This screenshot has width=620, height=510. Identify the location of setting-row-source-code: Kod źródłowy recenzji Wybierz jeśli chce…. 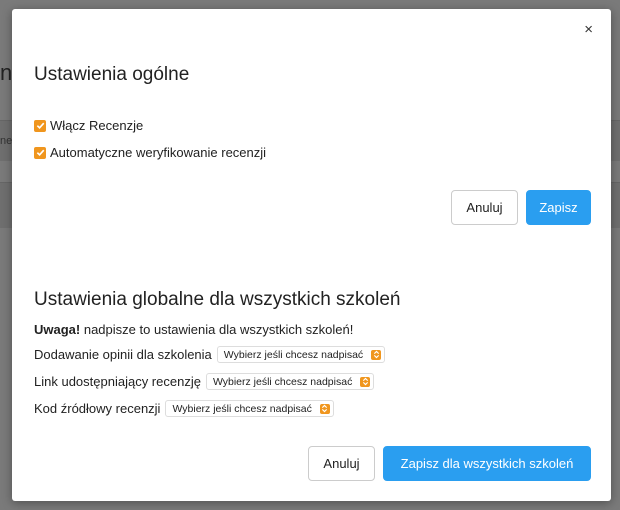
(184, 408).